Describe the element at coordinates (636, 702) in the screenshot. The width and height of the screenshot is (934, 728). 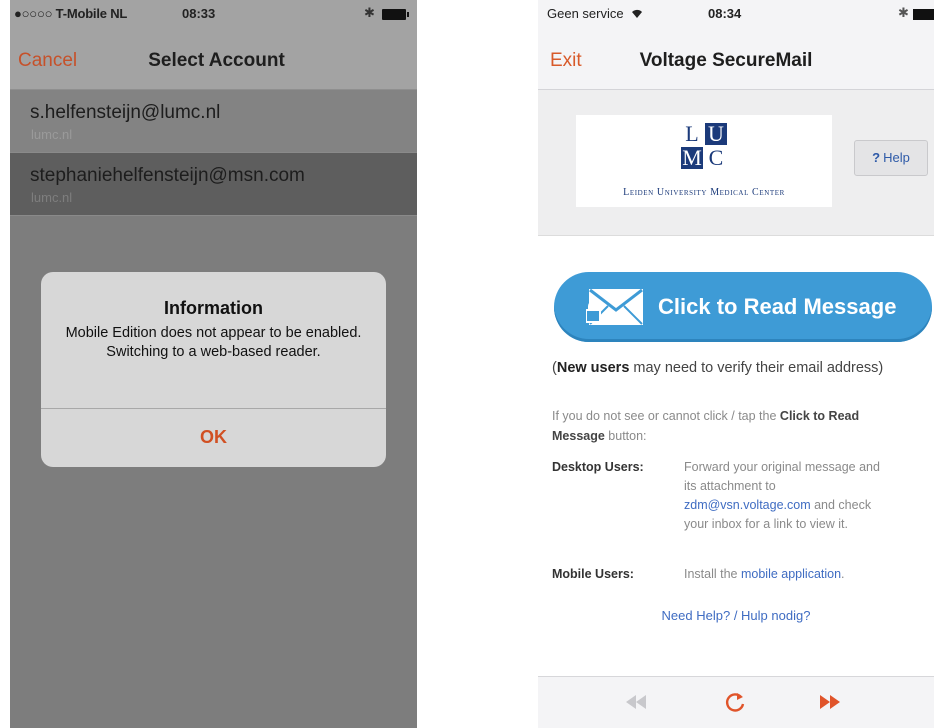
I see `back-icon` at that location.